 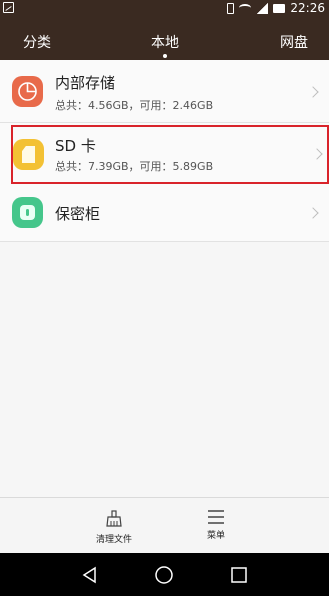 What do you see at coordinates (8, 7) in the screenshot?
I see `image-icon` at bounding box center [8, 7].